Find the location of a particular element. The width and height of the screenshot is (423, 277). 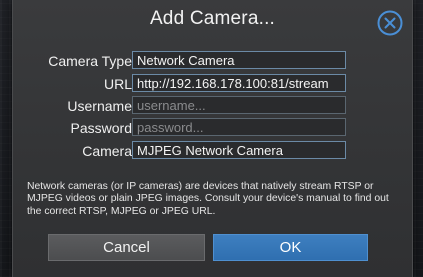

url-input is located at coordinates (239, 83).